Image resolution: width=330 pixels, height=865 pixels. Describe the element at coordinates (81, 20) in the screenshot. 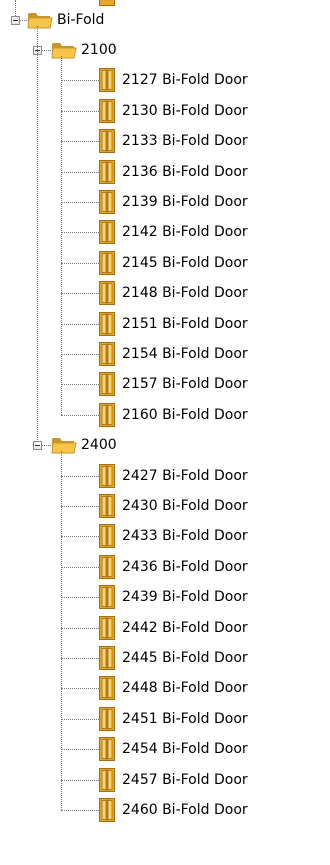

I see `tree-node-label: Bi-Fold` at that location.